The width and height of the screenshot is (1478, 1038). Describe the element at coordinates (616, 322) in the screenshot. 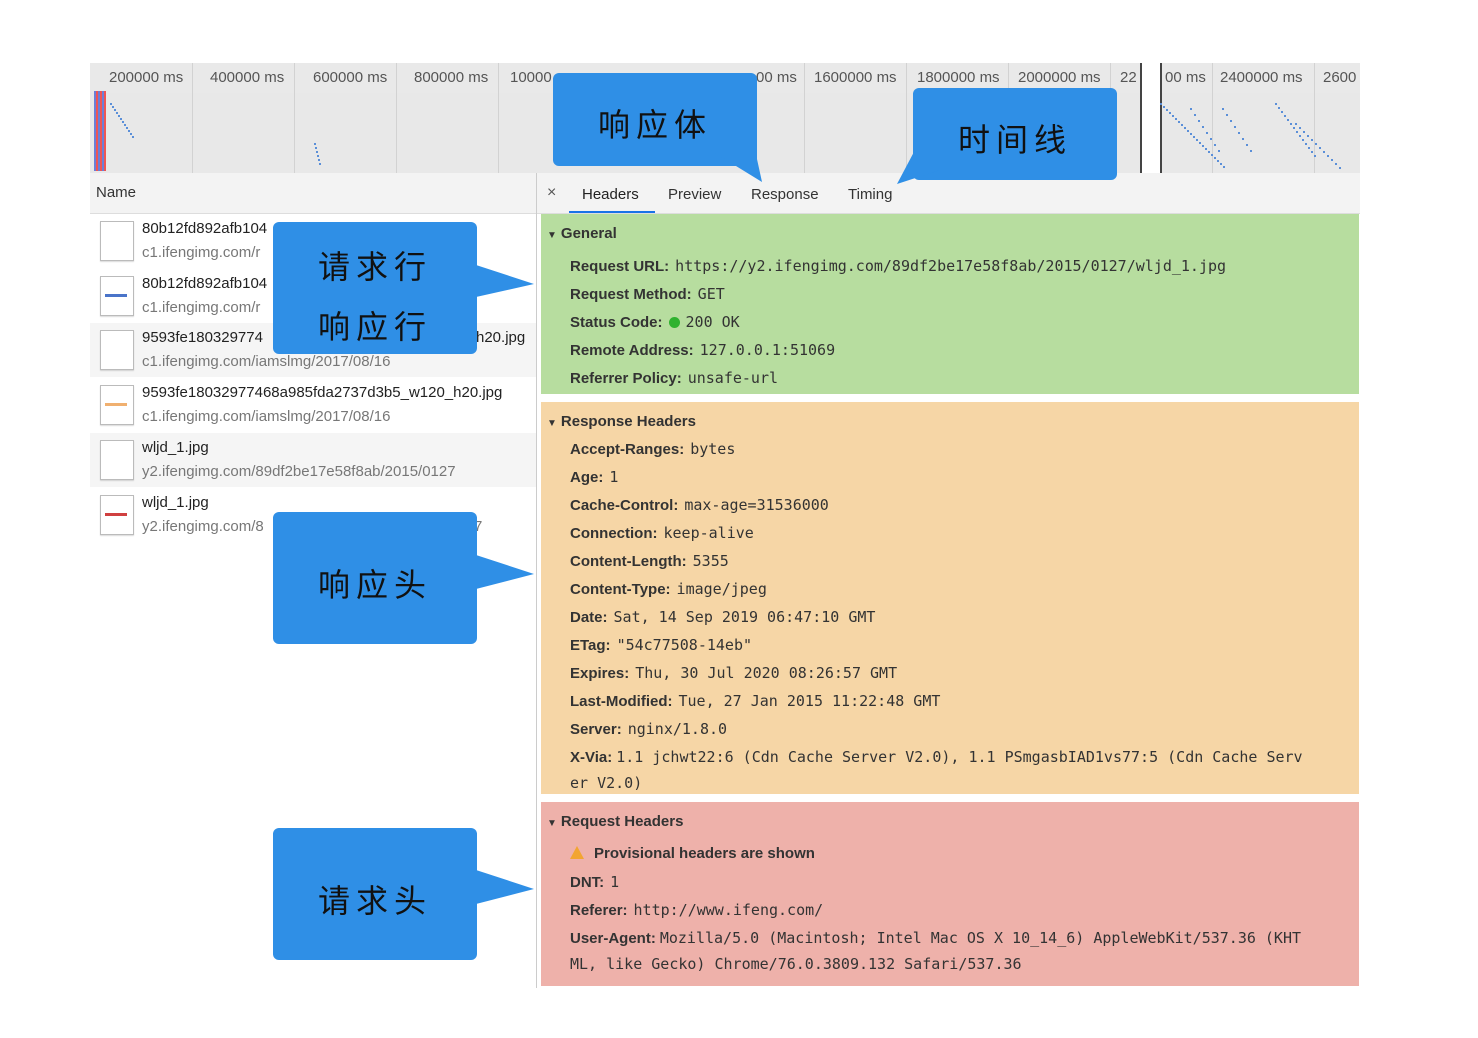

I see `field-key: Status Code:` at that location.